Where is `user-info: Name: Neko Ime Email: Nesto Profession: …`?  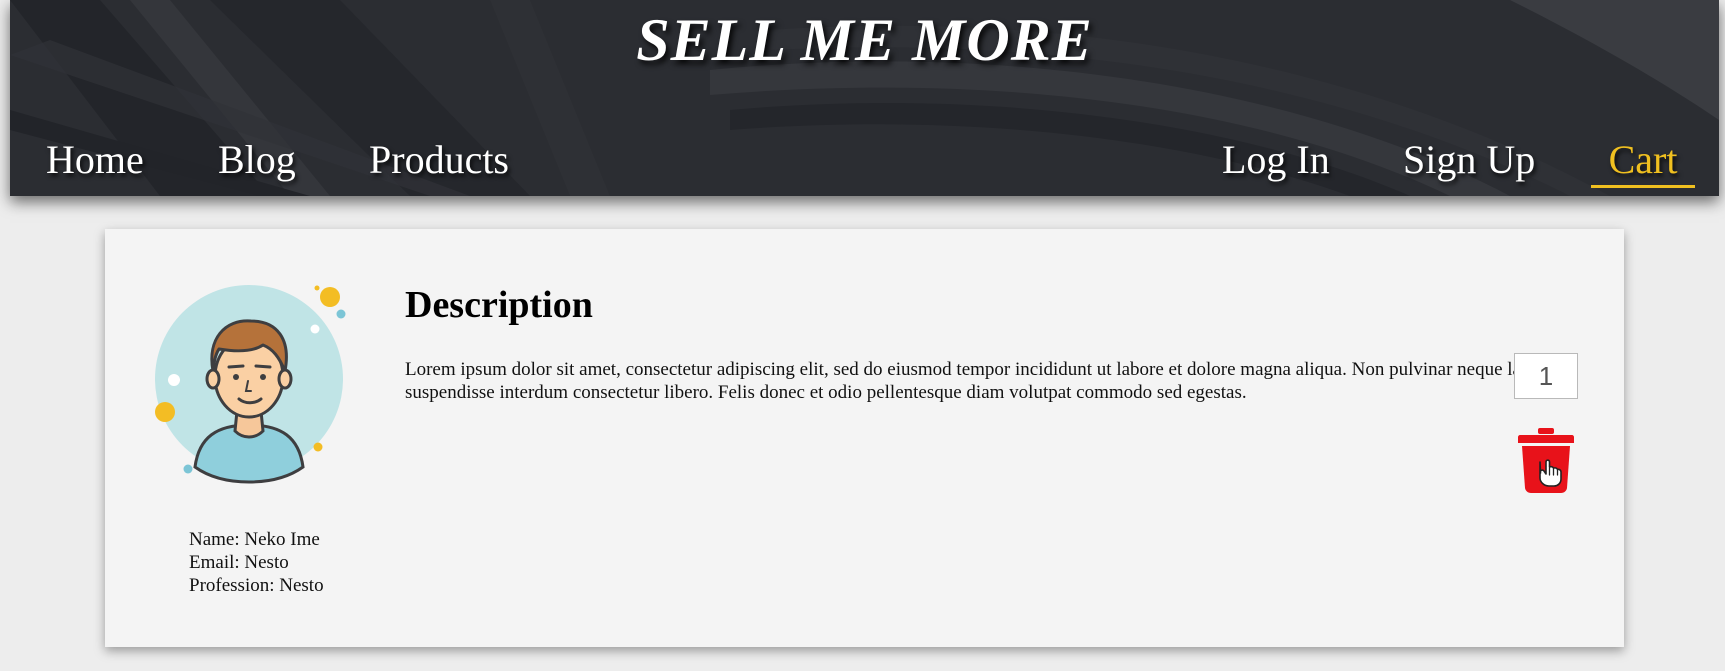 user-info: Name: Neko Ime Email: Nesto Profession: … is located at coordinates (256, 562).